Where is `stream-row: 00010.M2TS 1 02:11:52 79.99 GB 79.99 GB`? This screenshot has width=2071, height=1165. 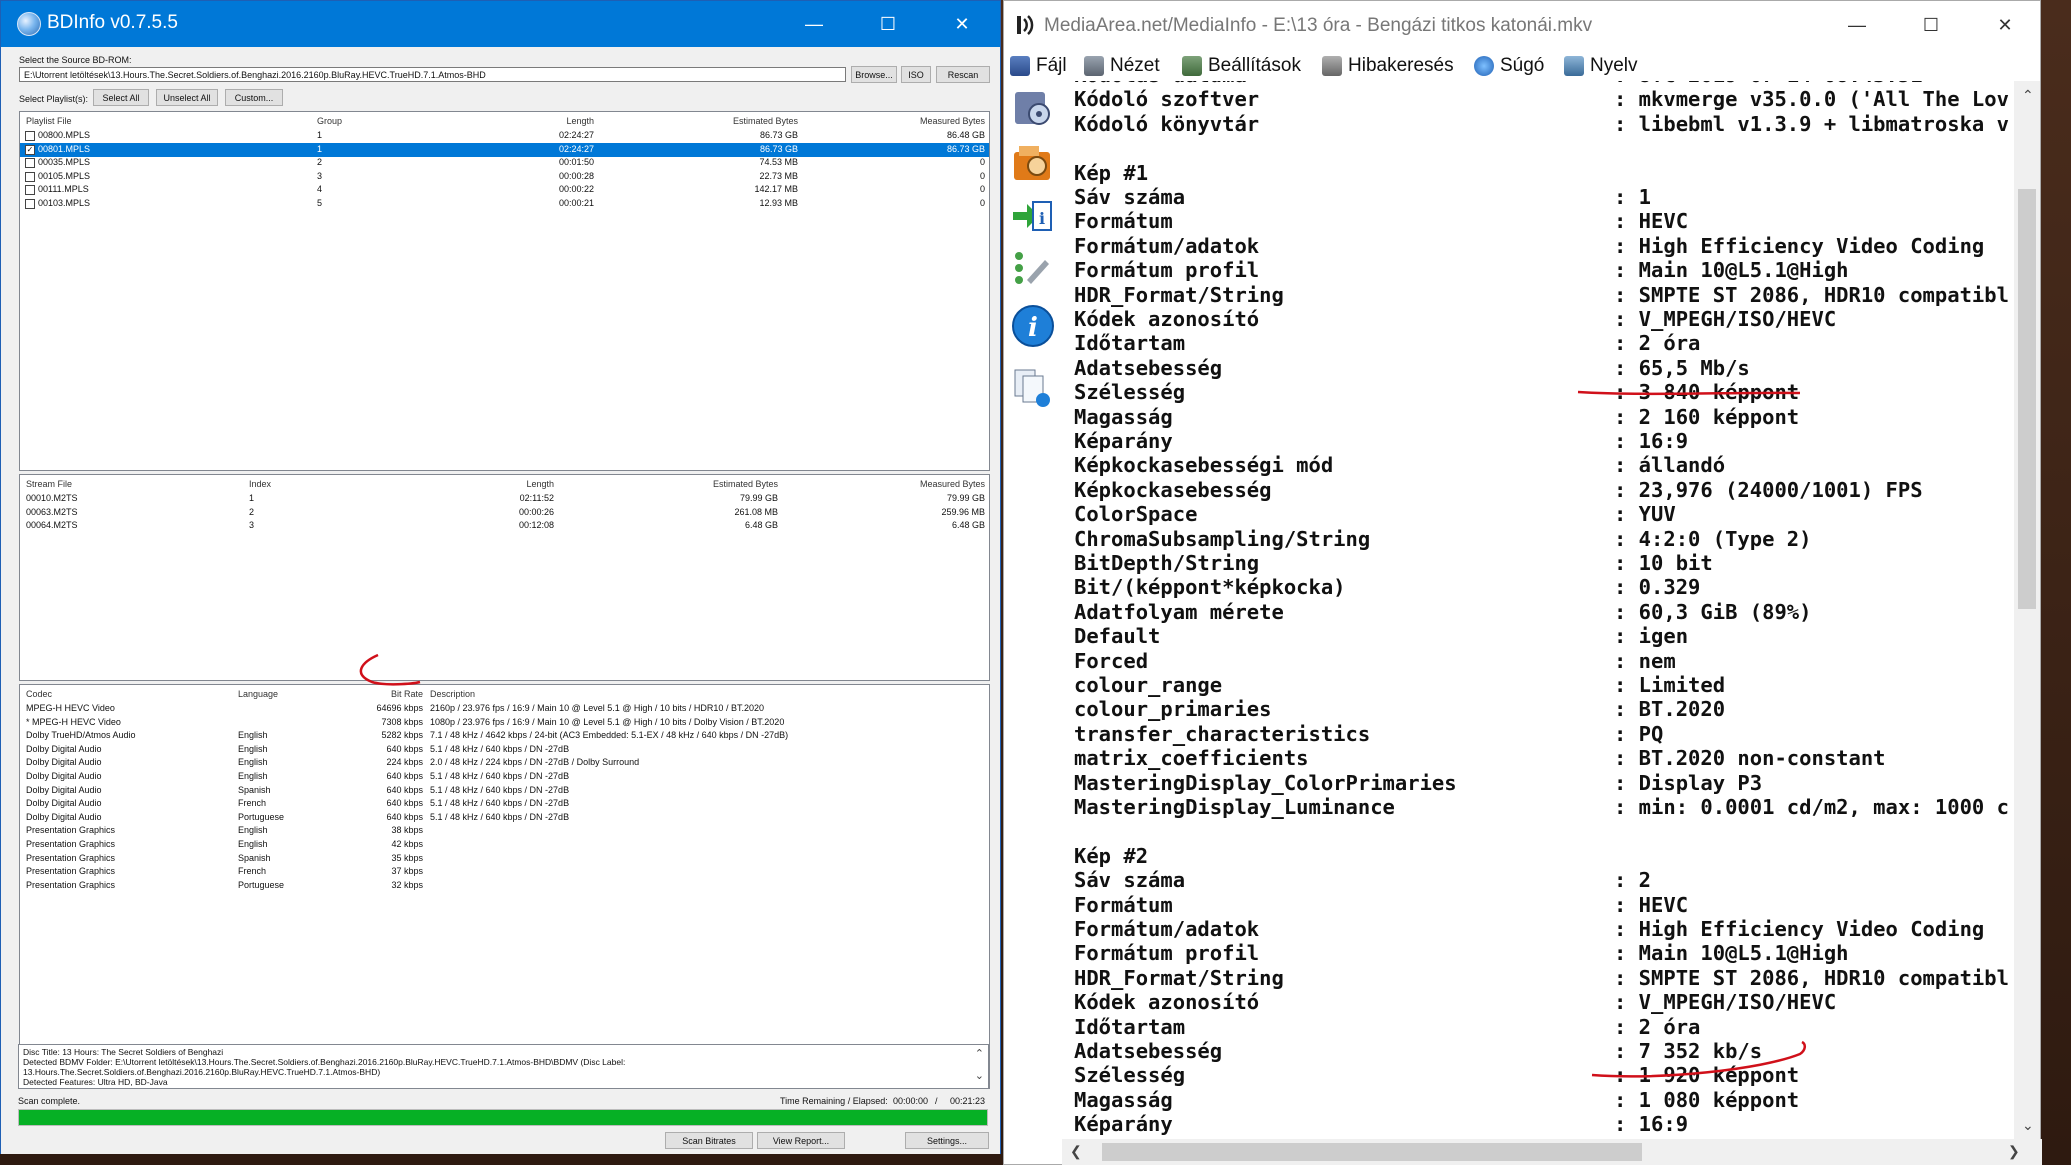
stream-row: 00010.M2TS 1 02:11:52 79.99 GB 79.99 GB is located at coordinates (504, 499).